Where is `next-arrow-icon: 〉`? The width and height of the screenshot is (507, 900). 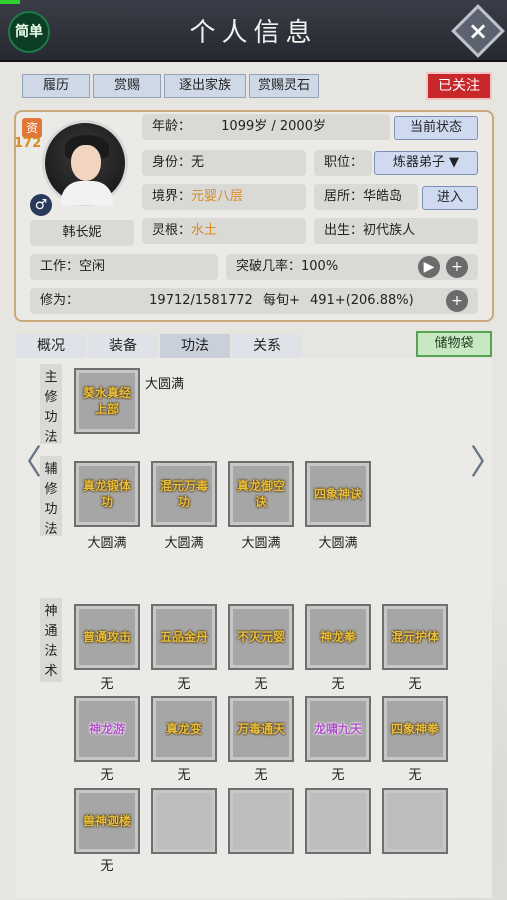 next-arrow-icon: 〉 is located at coordinates (487, 459).